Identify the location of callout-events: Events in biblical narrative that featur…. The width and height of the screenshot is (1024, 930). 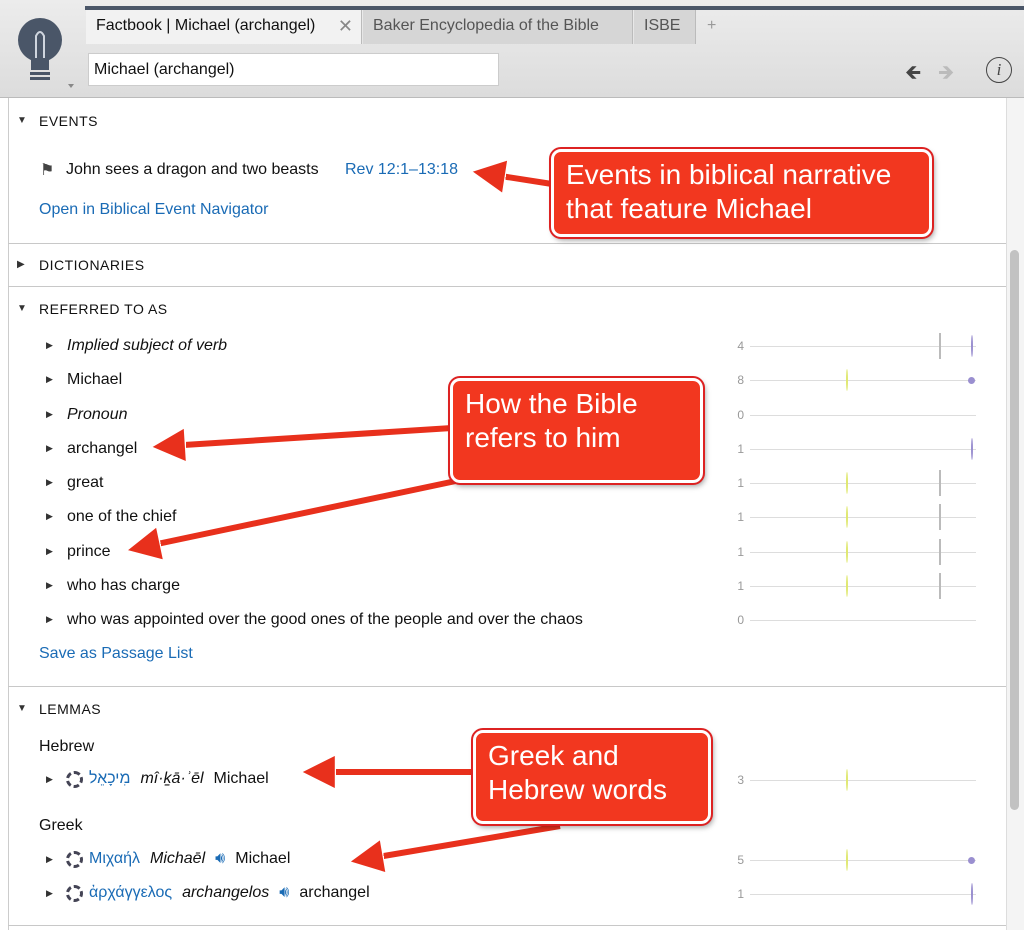
(741, 193).